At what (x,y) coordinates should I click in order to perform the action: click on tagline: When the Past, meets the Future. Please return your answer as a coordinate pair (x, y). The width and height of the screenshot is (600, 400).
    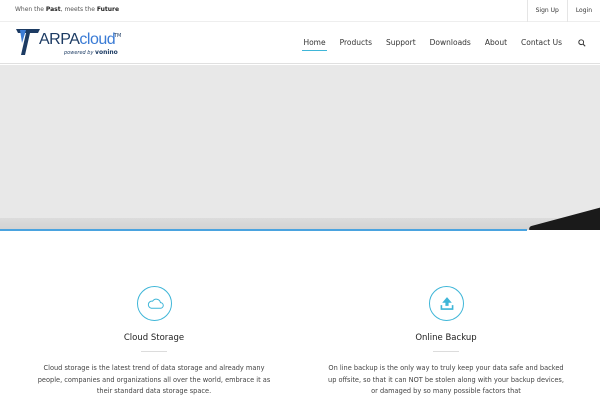
    Looking at the image, I should click on (67, 9).